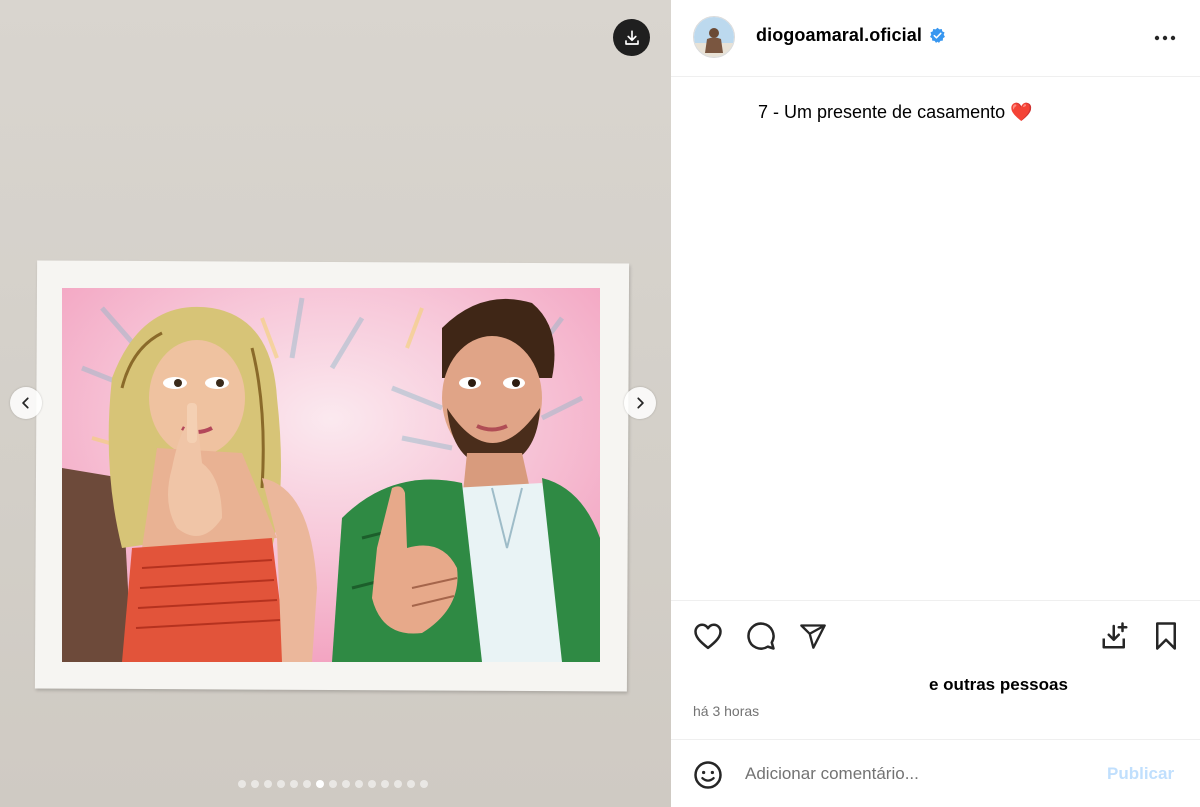 The image size is (1200, 807). I want to click on download-button, so click(631, 37).